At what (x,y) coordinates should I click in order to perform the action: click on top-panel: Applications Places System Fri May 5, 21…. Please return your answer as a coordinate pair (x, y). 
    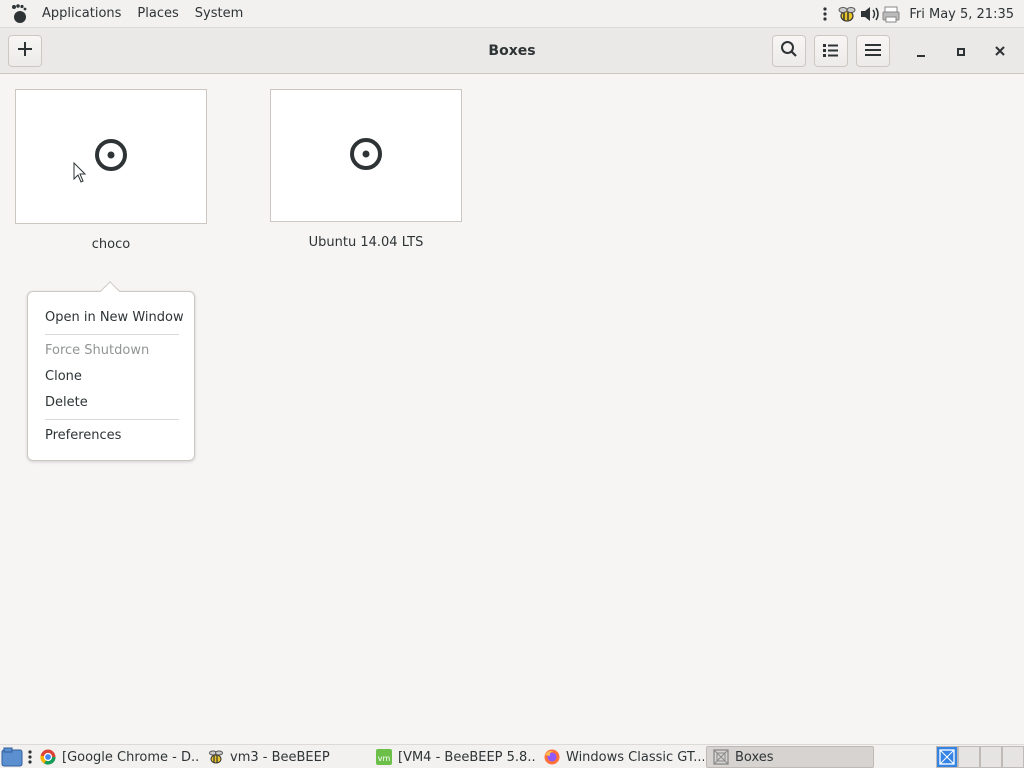
    Looking at the image, I should click on (512, 14).